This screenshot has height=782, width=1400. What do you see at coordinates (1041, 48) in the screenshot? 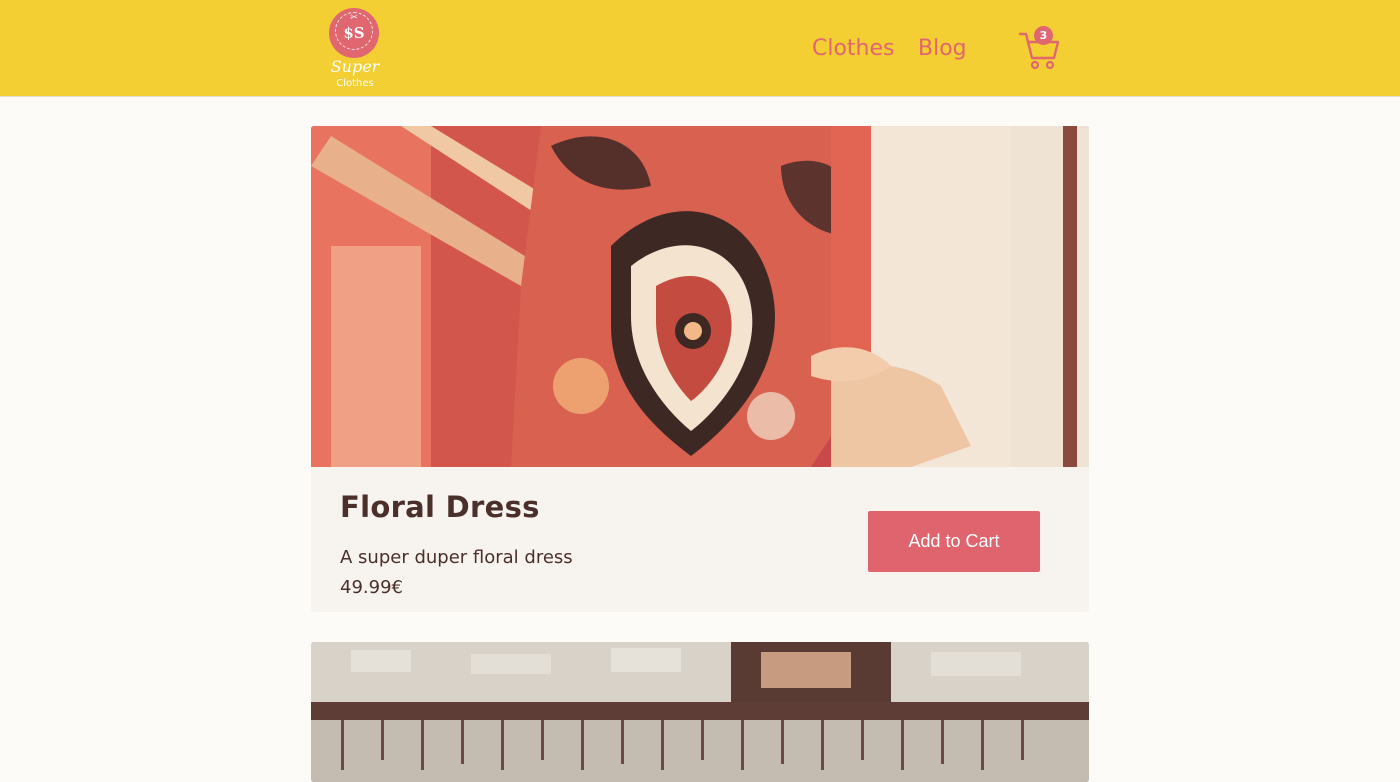
I see `cart-button: 3` at bounding box center [1041, 48].